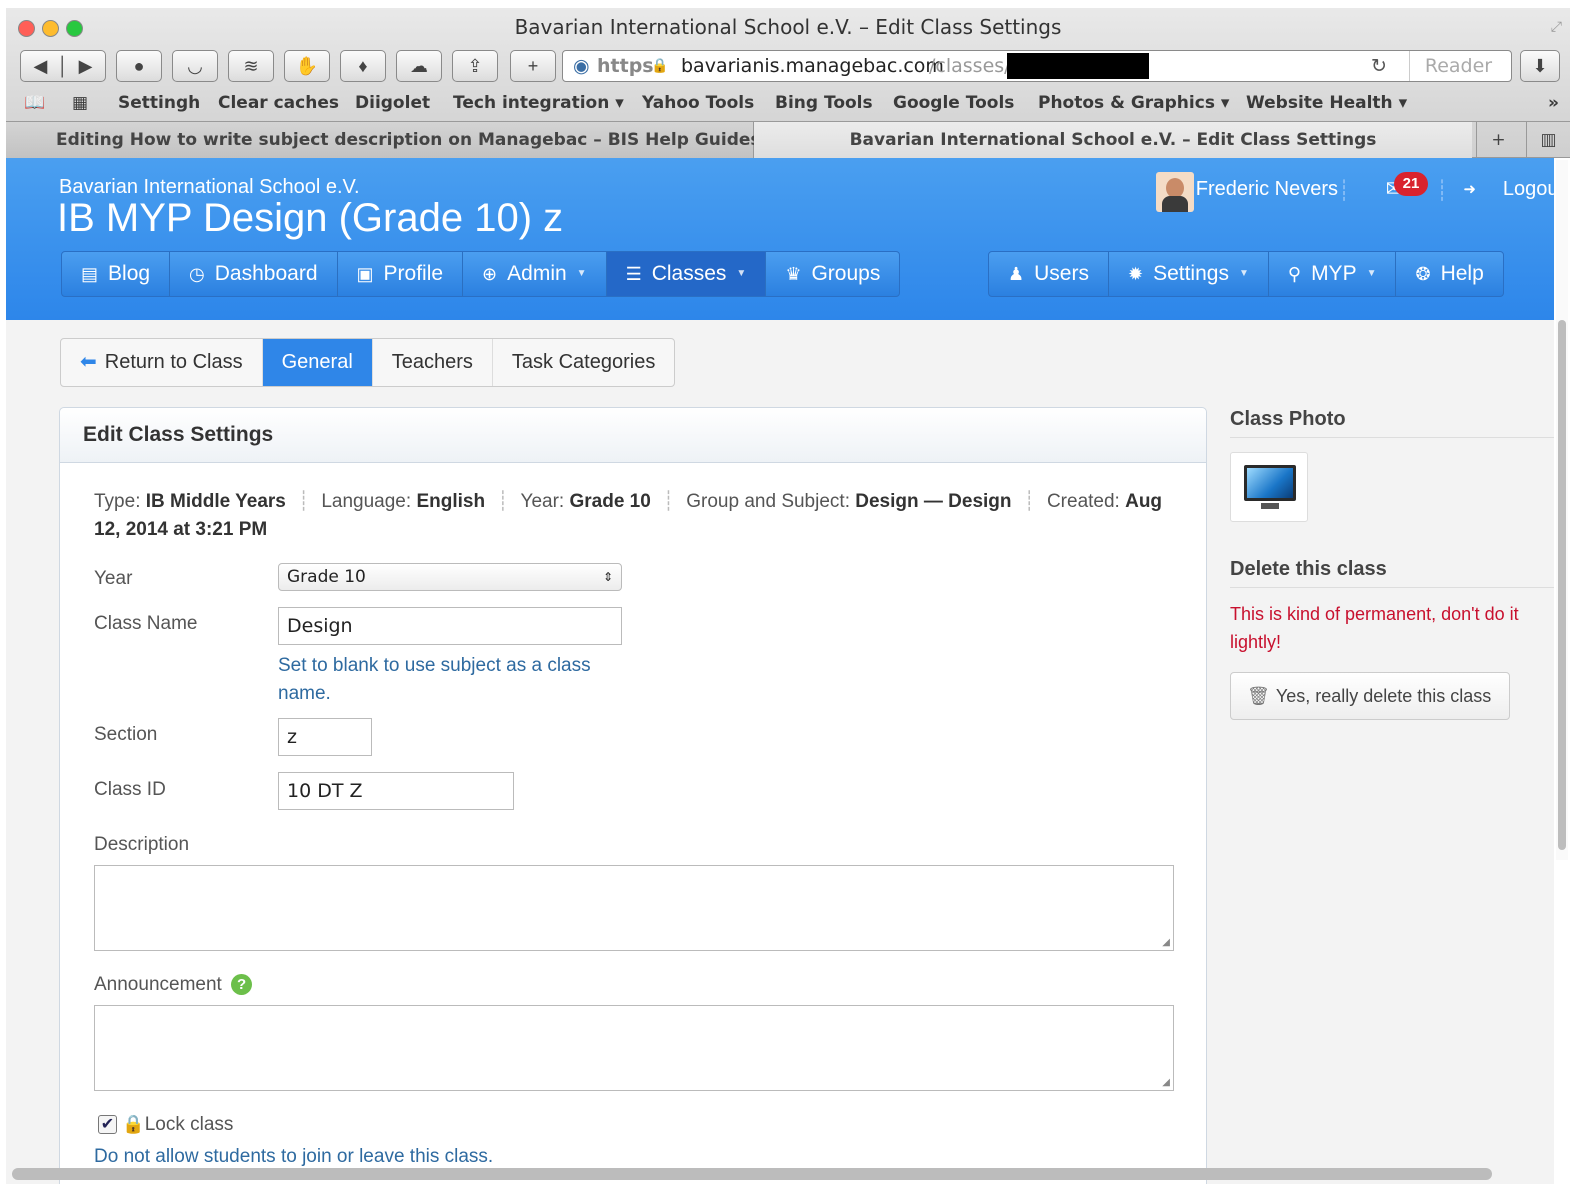 This screenshot has width=1570, height=1184. What do you see at coordinates (953, 103) in the screenshot?
I see `bookmark-item: Google Tools` at bounding box center [953, 103].